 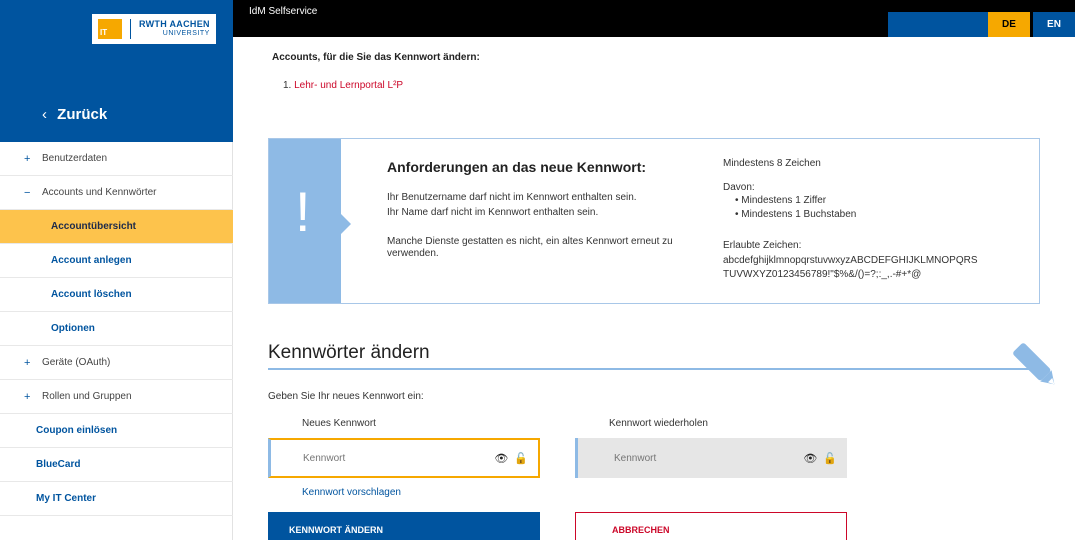 What do you see at coordinates (348, 85) in the screenshot?
I see `account-link: Lehr- und Lernportal L²P` at bounding box center [348, 85].